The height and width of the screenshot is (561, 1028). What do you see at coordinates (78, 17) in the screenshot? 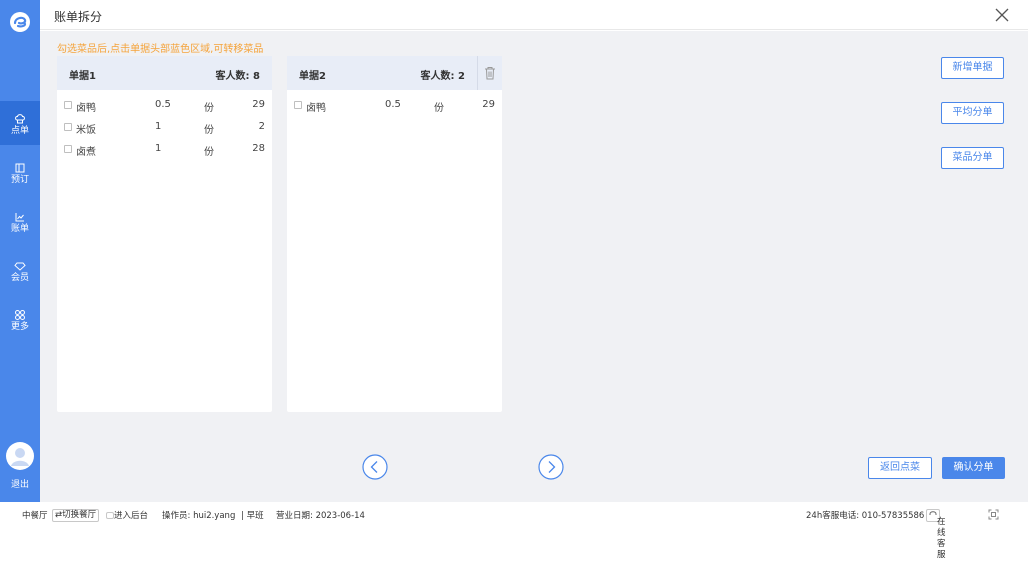
I see `page-title: 账单拆分` at bounding box center [78, 17].